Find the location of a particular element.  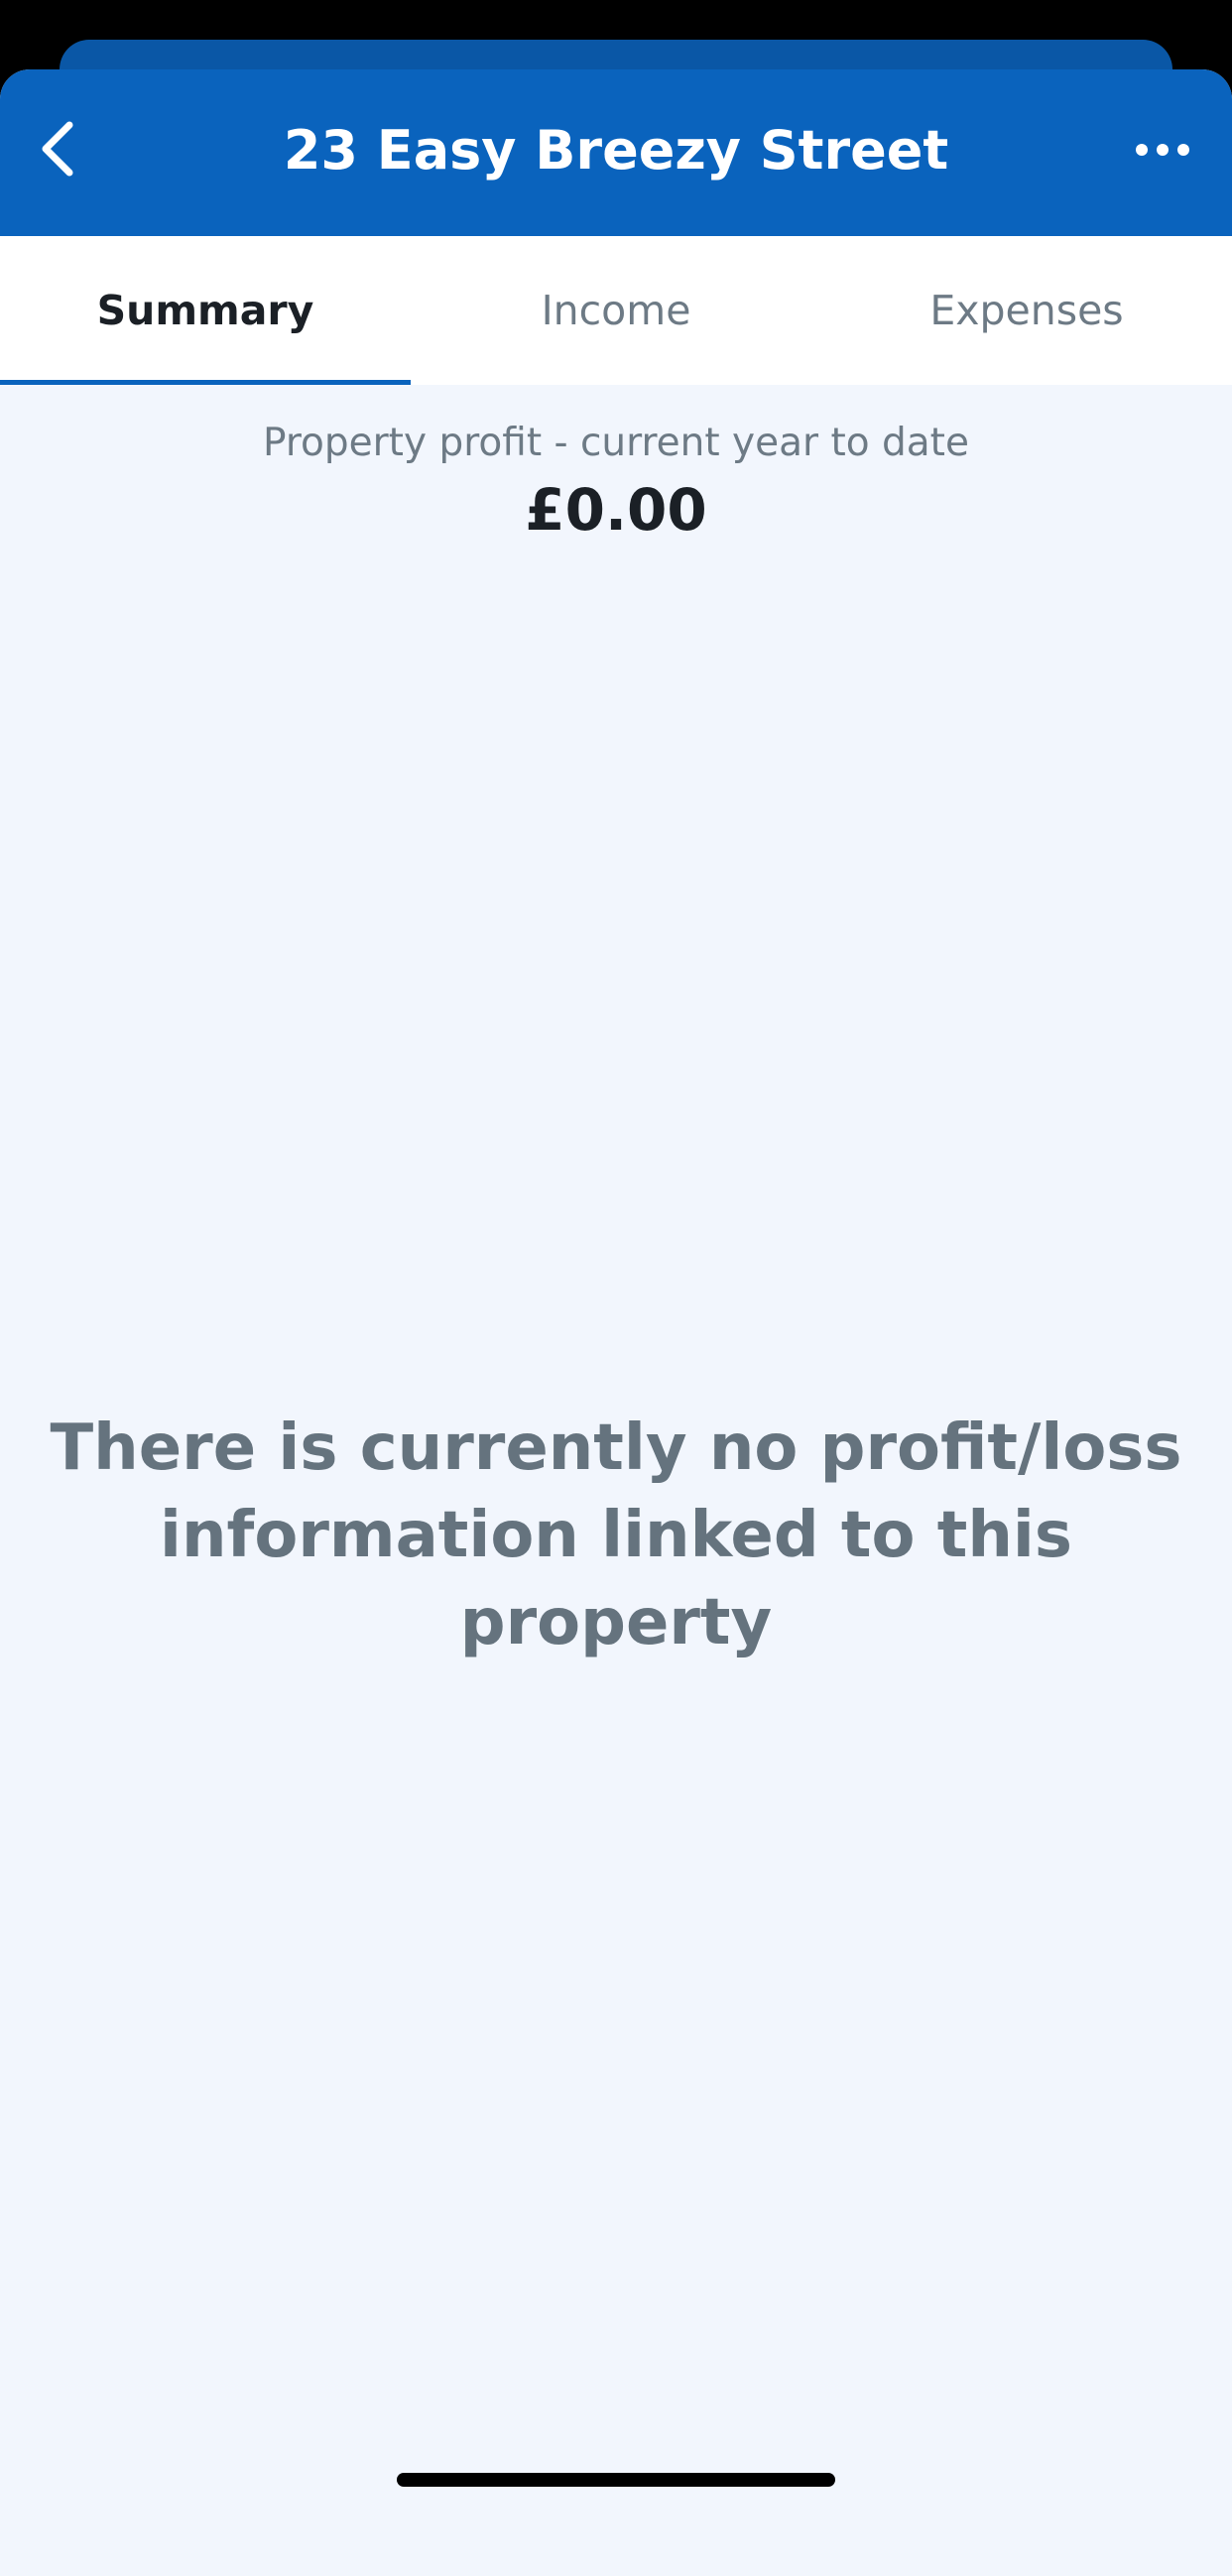

tab-bar: Summary Income Expenses is located at coordinates (616, 310).